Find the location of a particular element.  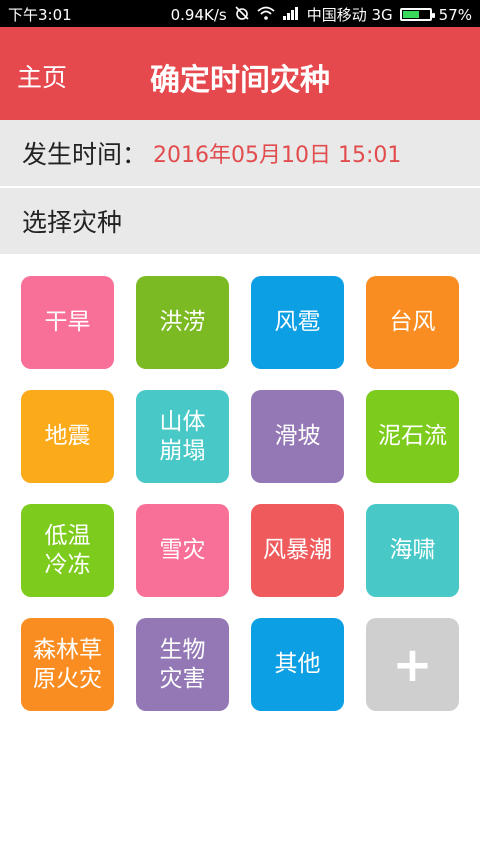

disaster-tile-label: 其他 is located at coordinates (297, 664).